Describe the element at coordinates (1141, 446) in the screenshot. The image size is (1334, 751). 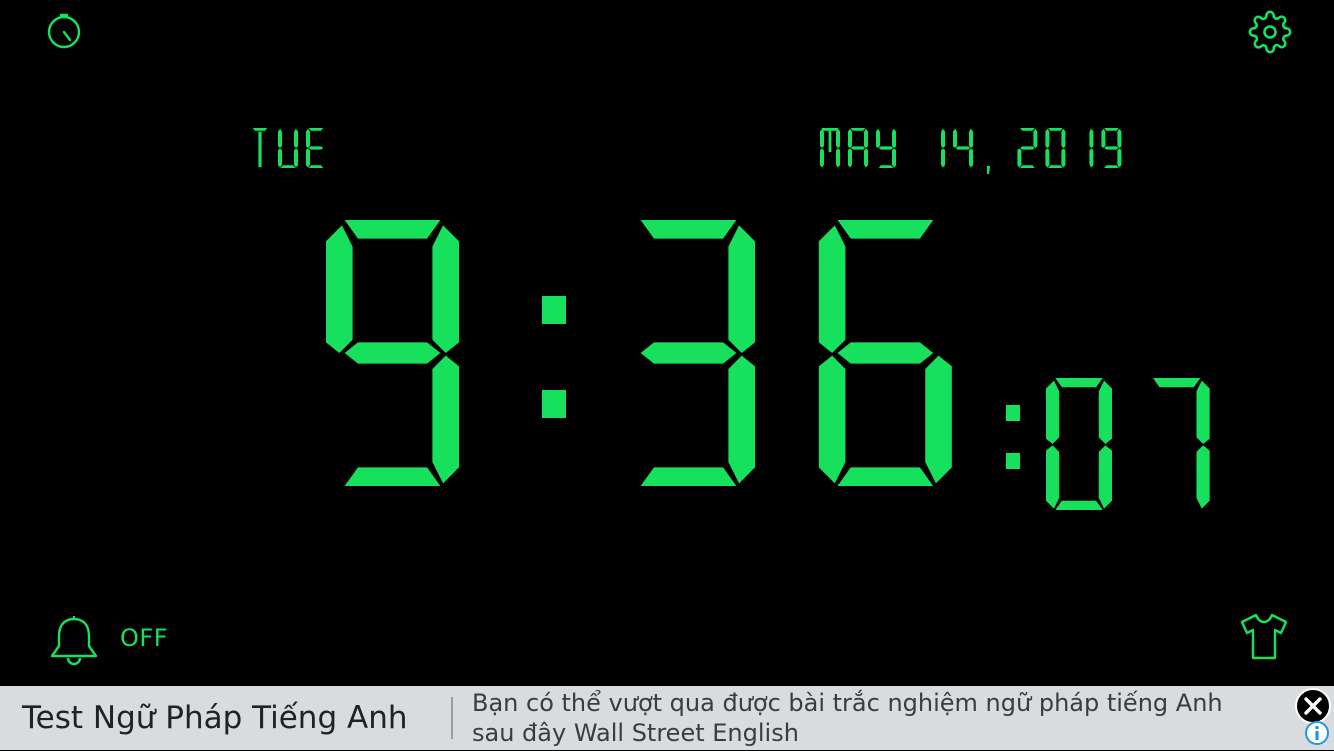
I see `clock-seconds` at that location.